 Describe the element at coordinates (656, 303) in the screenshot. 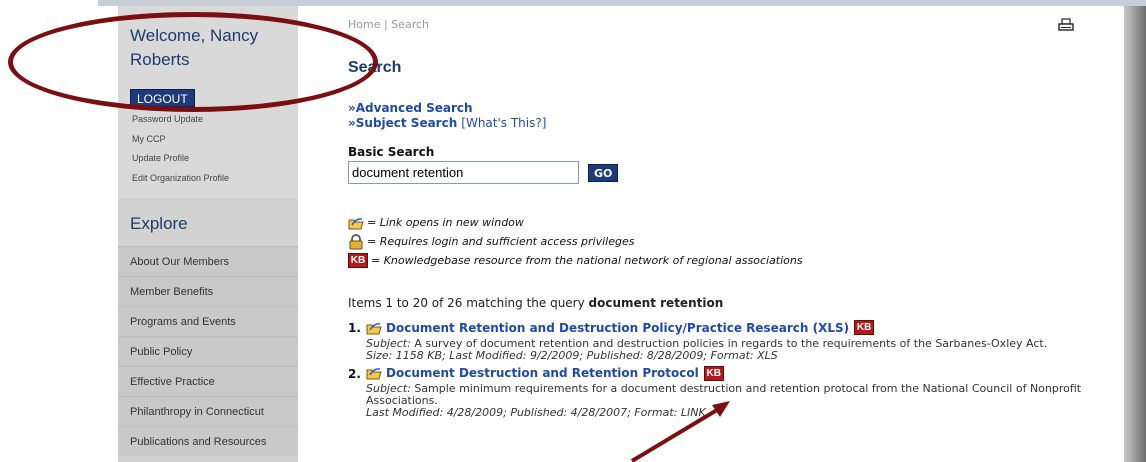

I see `results-summary-query: document retention` at that location.